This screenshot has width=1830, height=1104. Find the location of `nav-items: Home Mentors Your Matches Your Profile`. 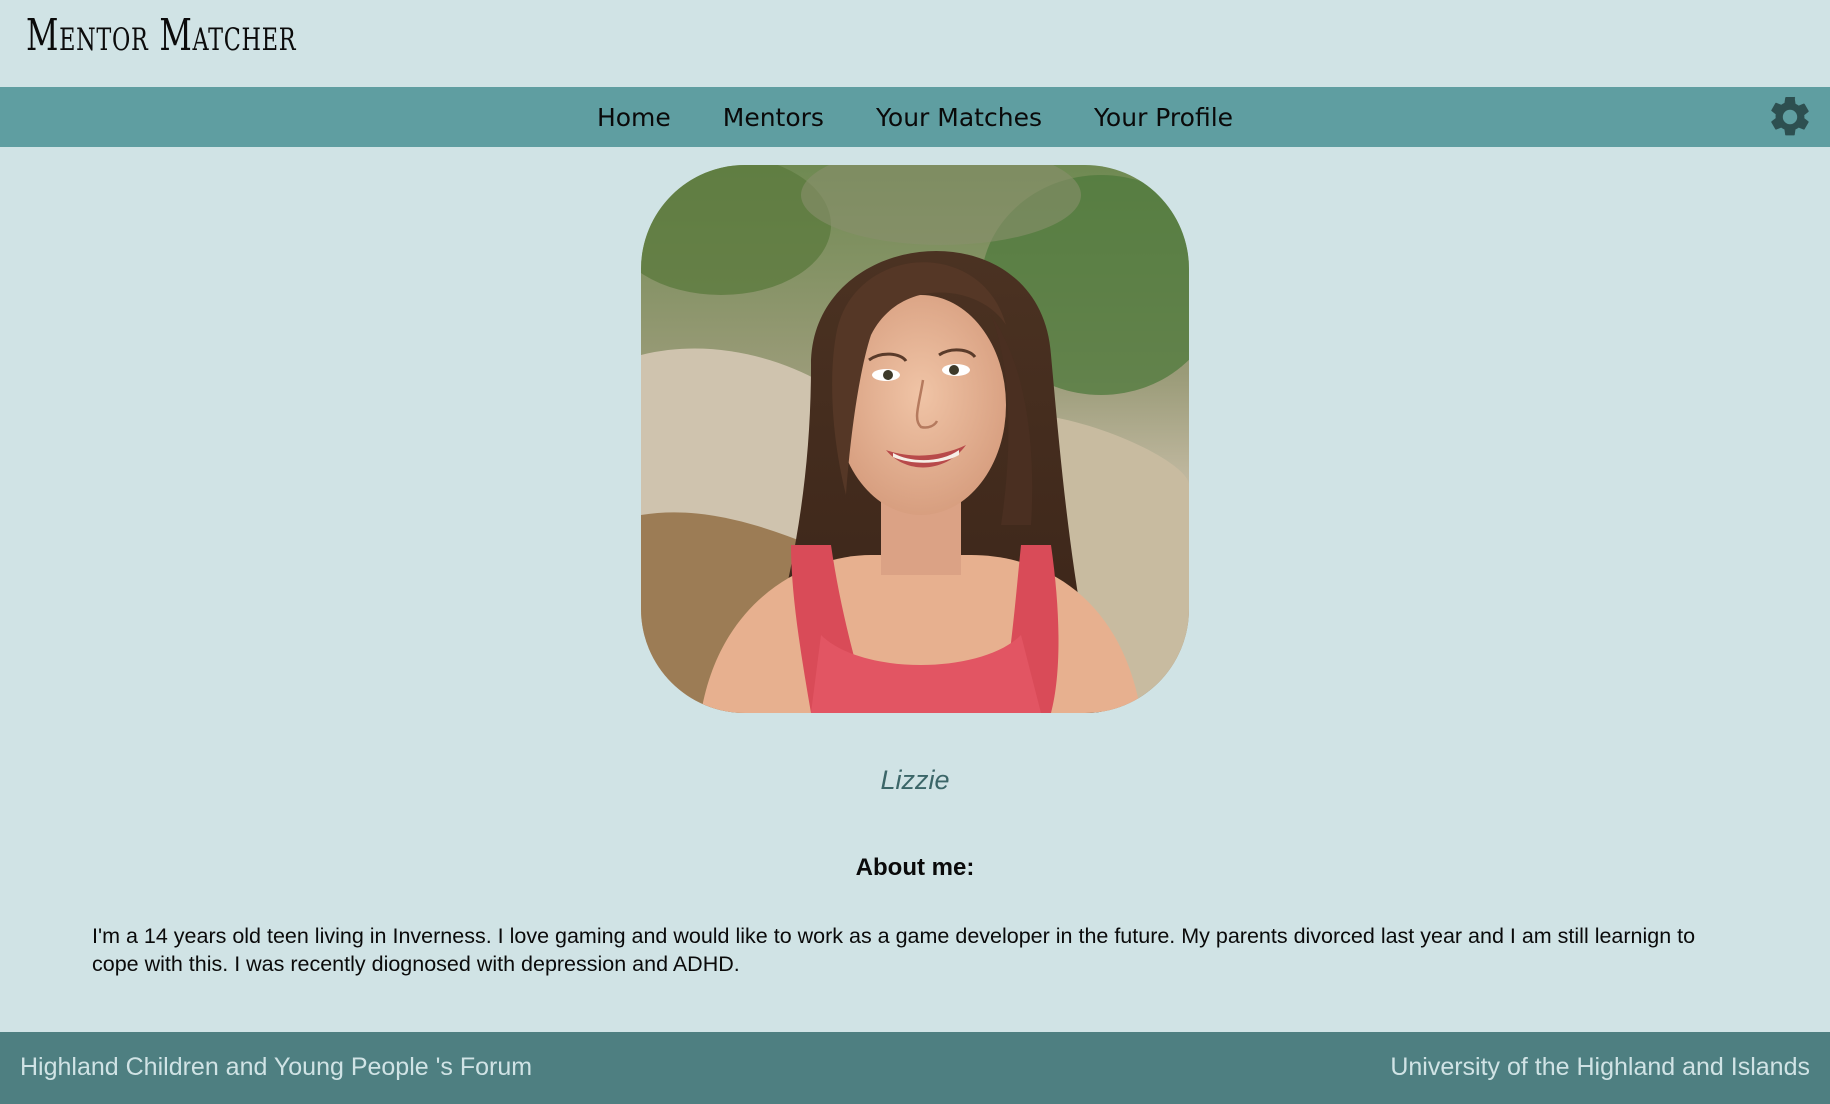

nav-items: Home Mentors Your Matches Your Profile is located at coordinates (915, 117).